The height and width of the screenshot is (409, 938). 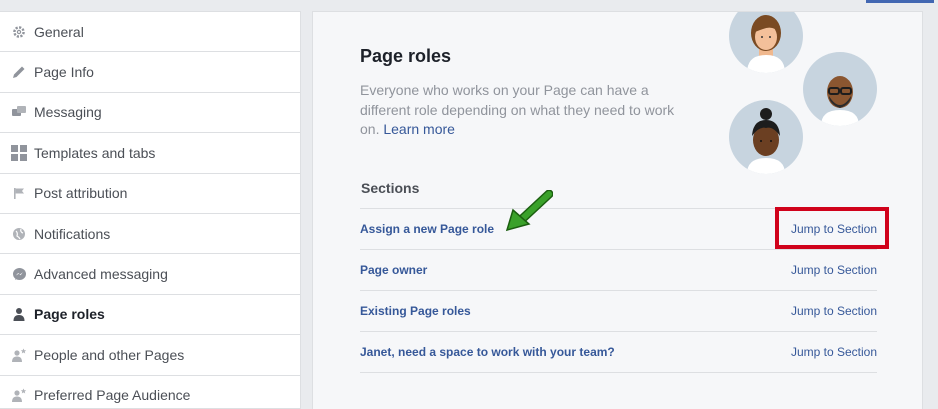 I want to click on avatar-illustration-man, so click(x=840, y=89).